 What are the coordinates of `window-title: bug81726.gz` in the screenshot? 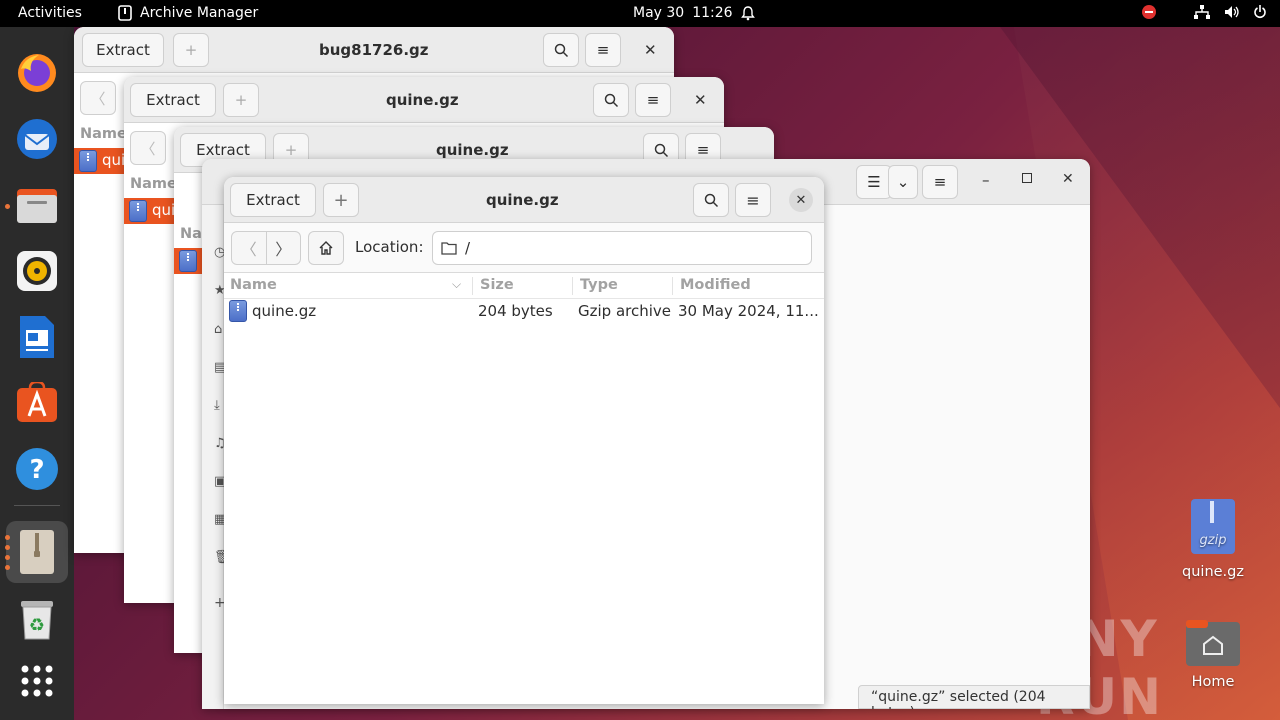 It's located at (374, 50).